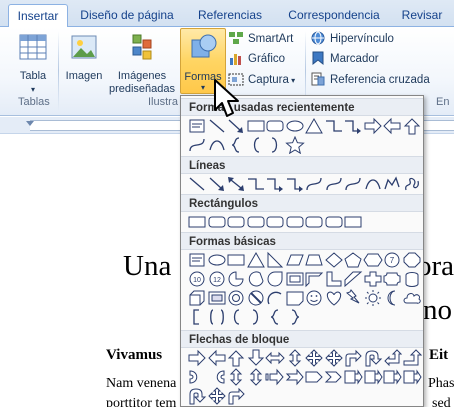  Describe the element at coordinates (412, 260) in the screenshot. I see `shape-oct-icon` at that location.